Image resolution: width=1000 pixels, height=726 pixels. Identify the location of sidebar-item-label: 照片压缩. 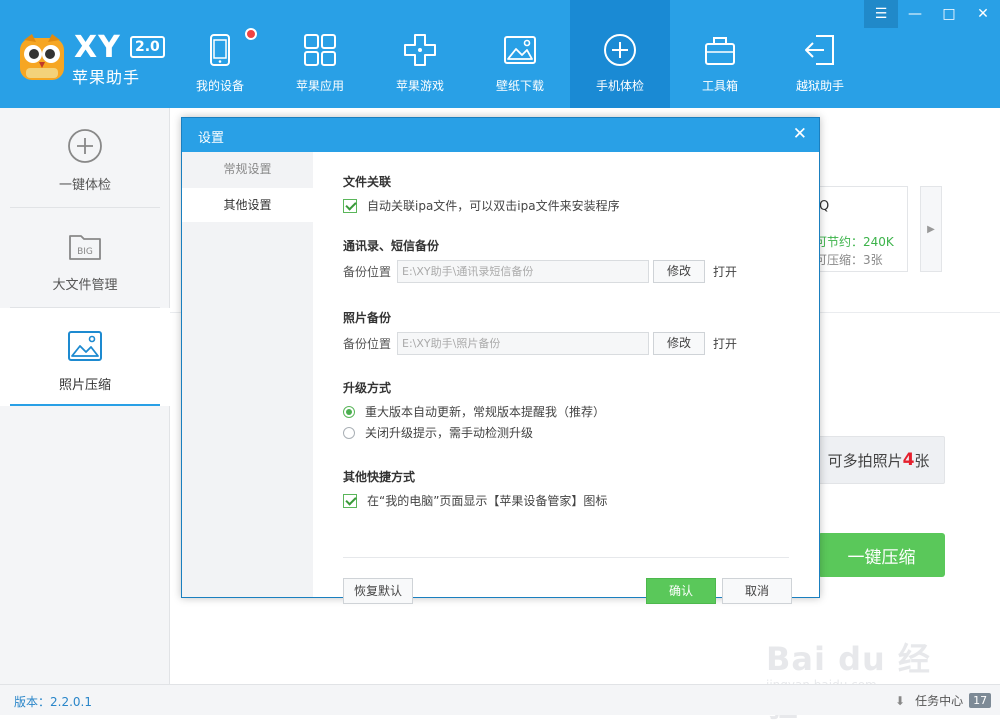
(84, 385).